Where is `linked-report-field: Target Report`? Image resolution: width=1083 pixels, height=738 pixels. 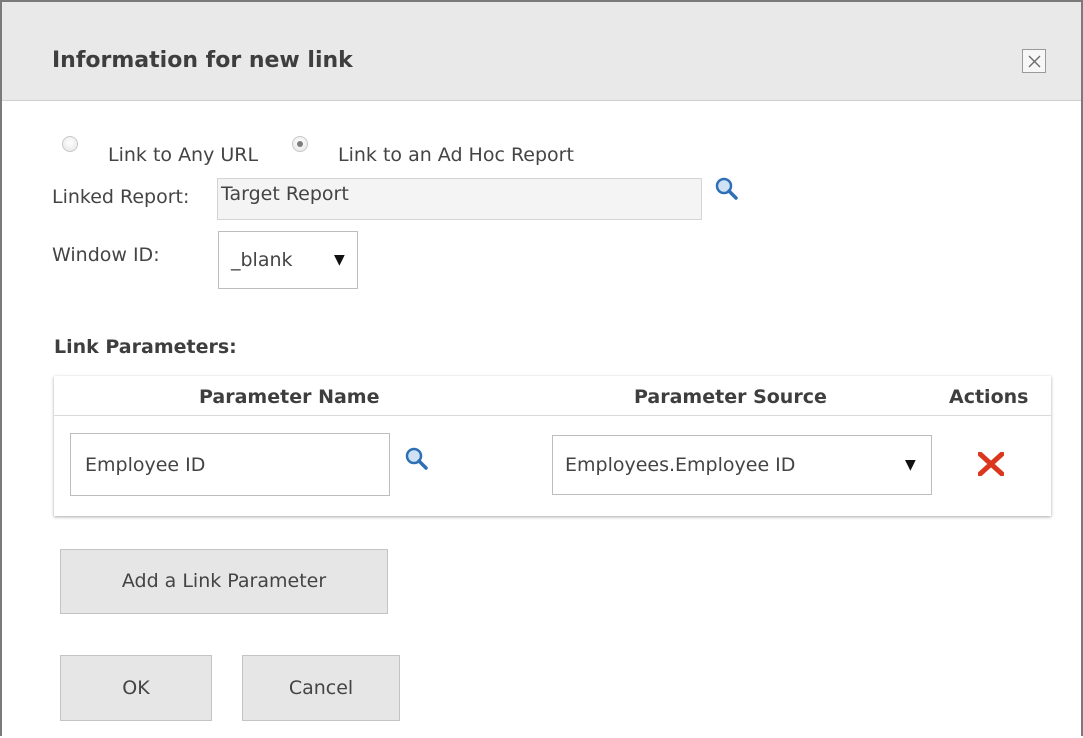
linked-report-field: Target Report is located at coordinates (459, 199).